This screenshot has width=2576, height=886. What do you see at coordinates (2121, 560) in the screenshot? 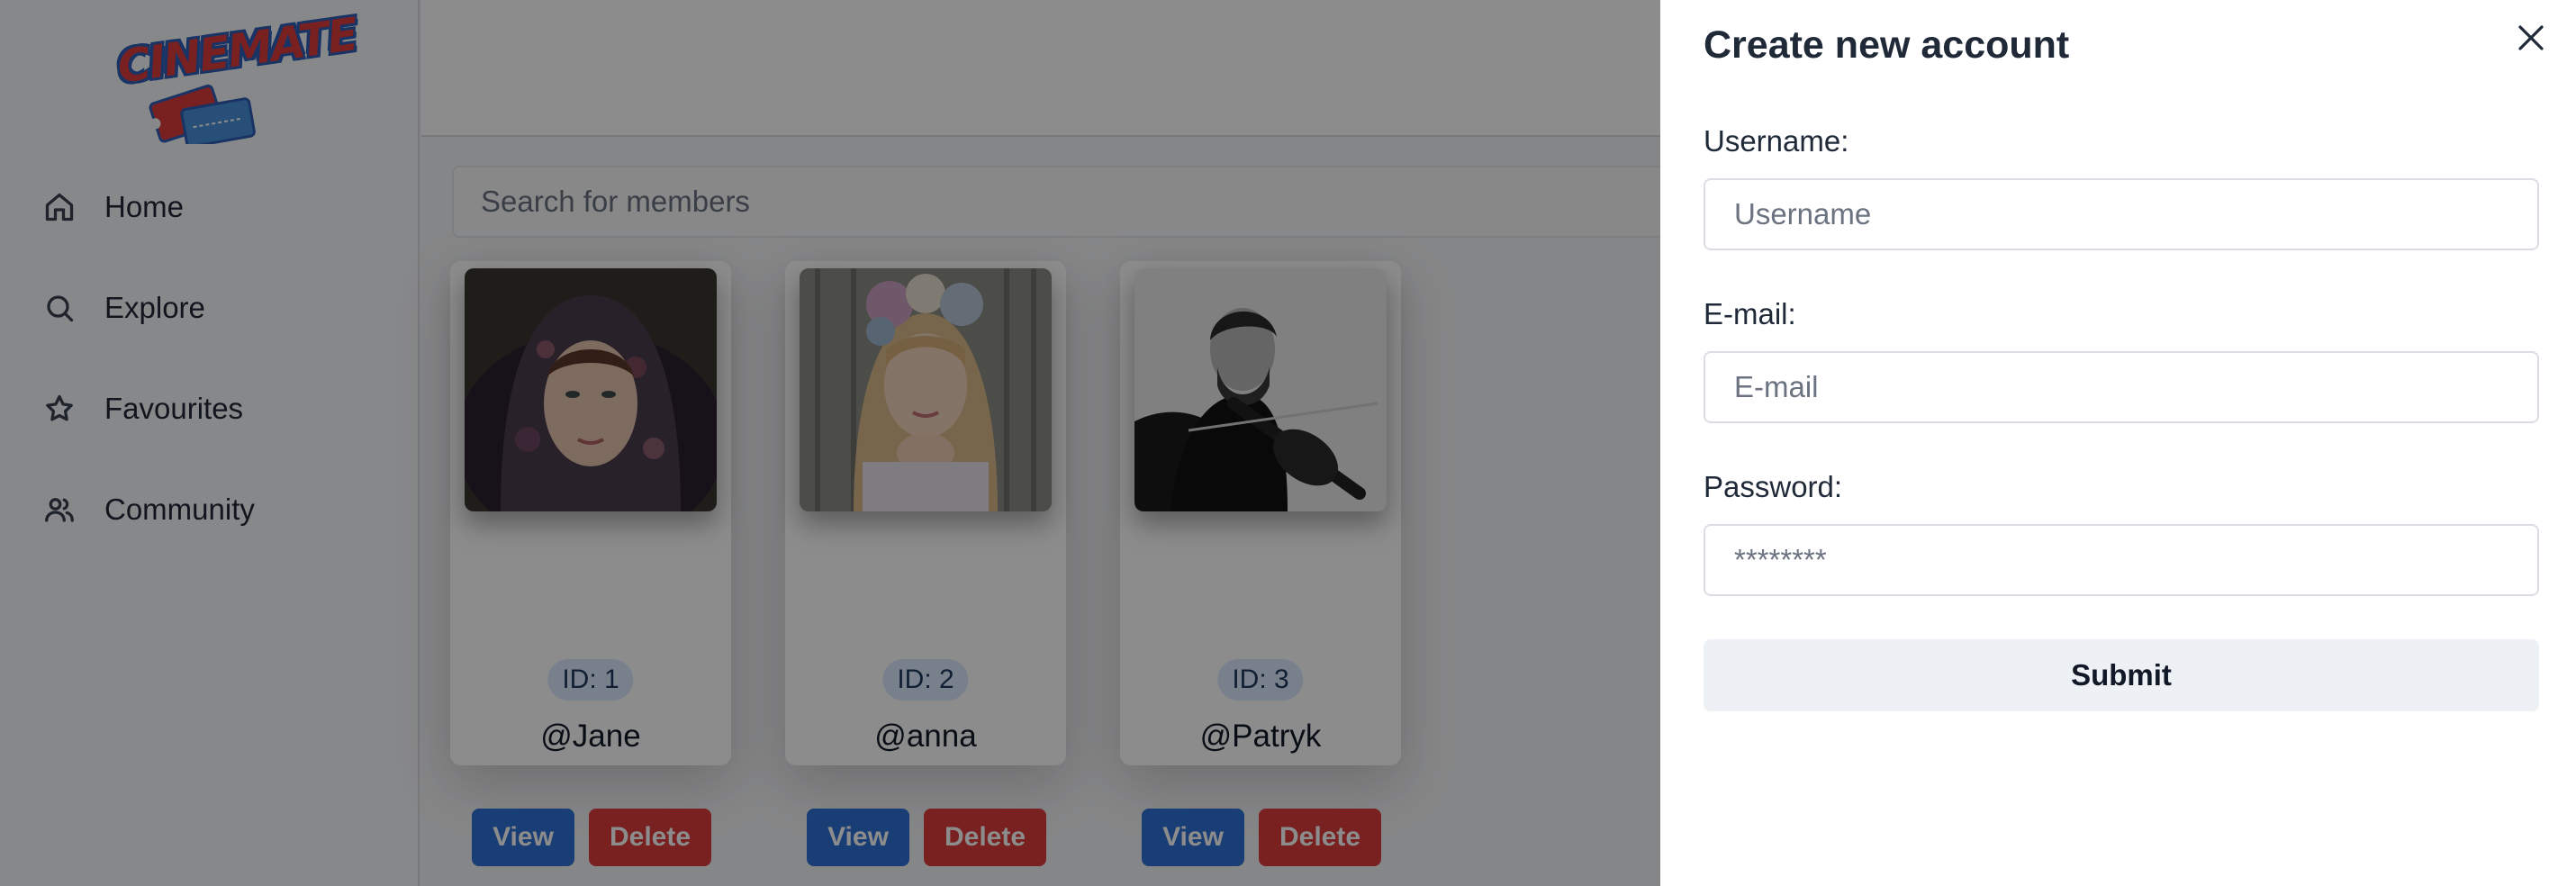
I see `password-field` at bounding box center [2121, 560].